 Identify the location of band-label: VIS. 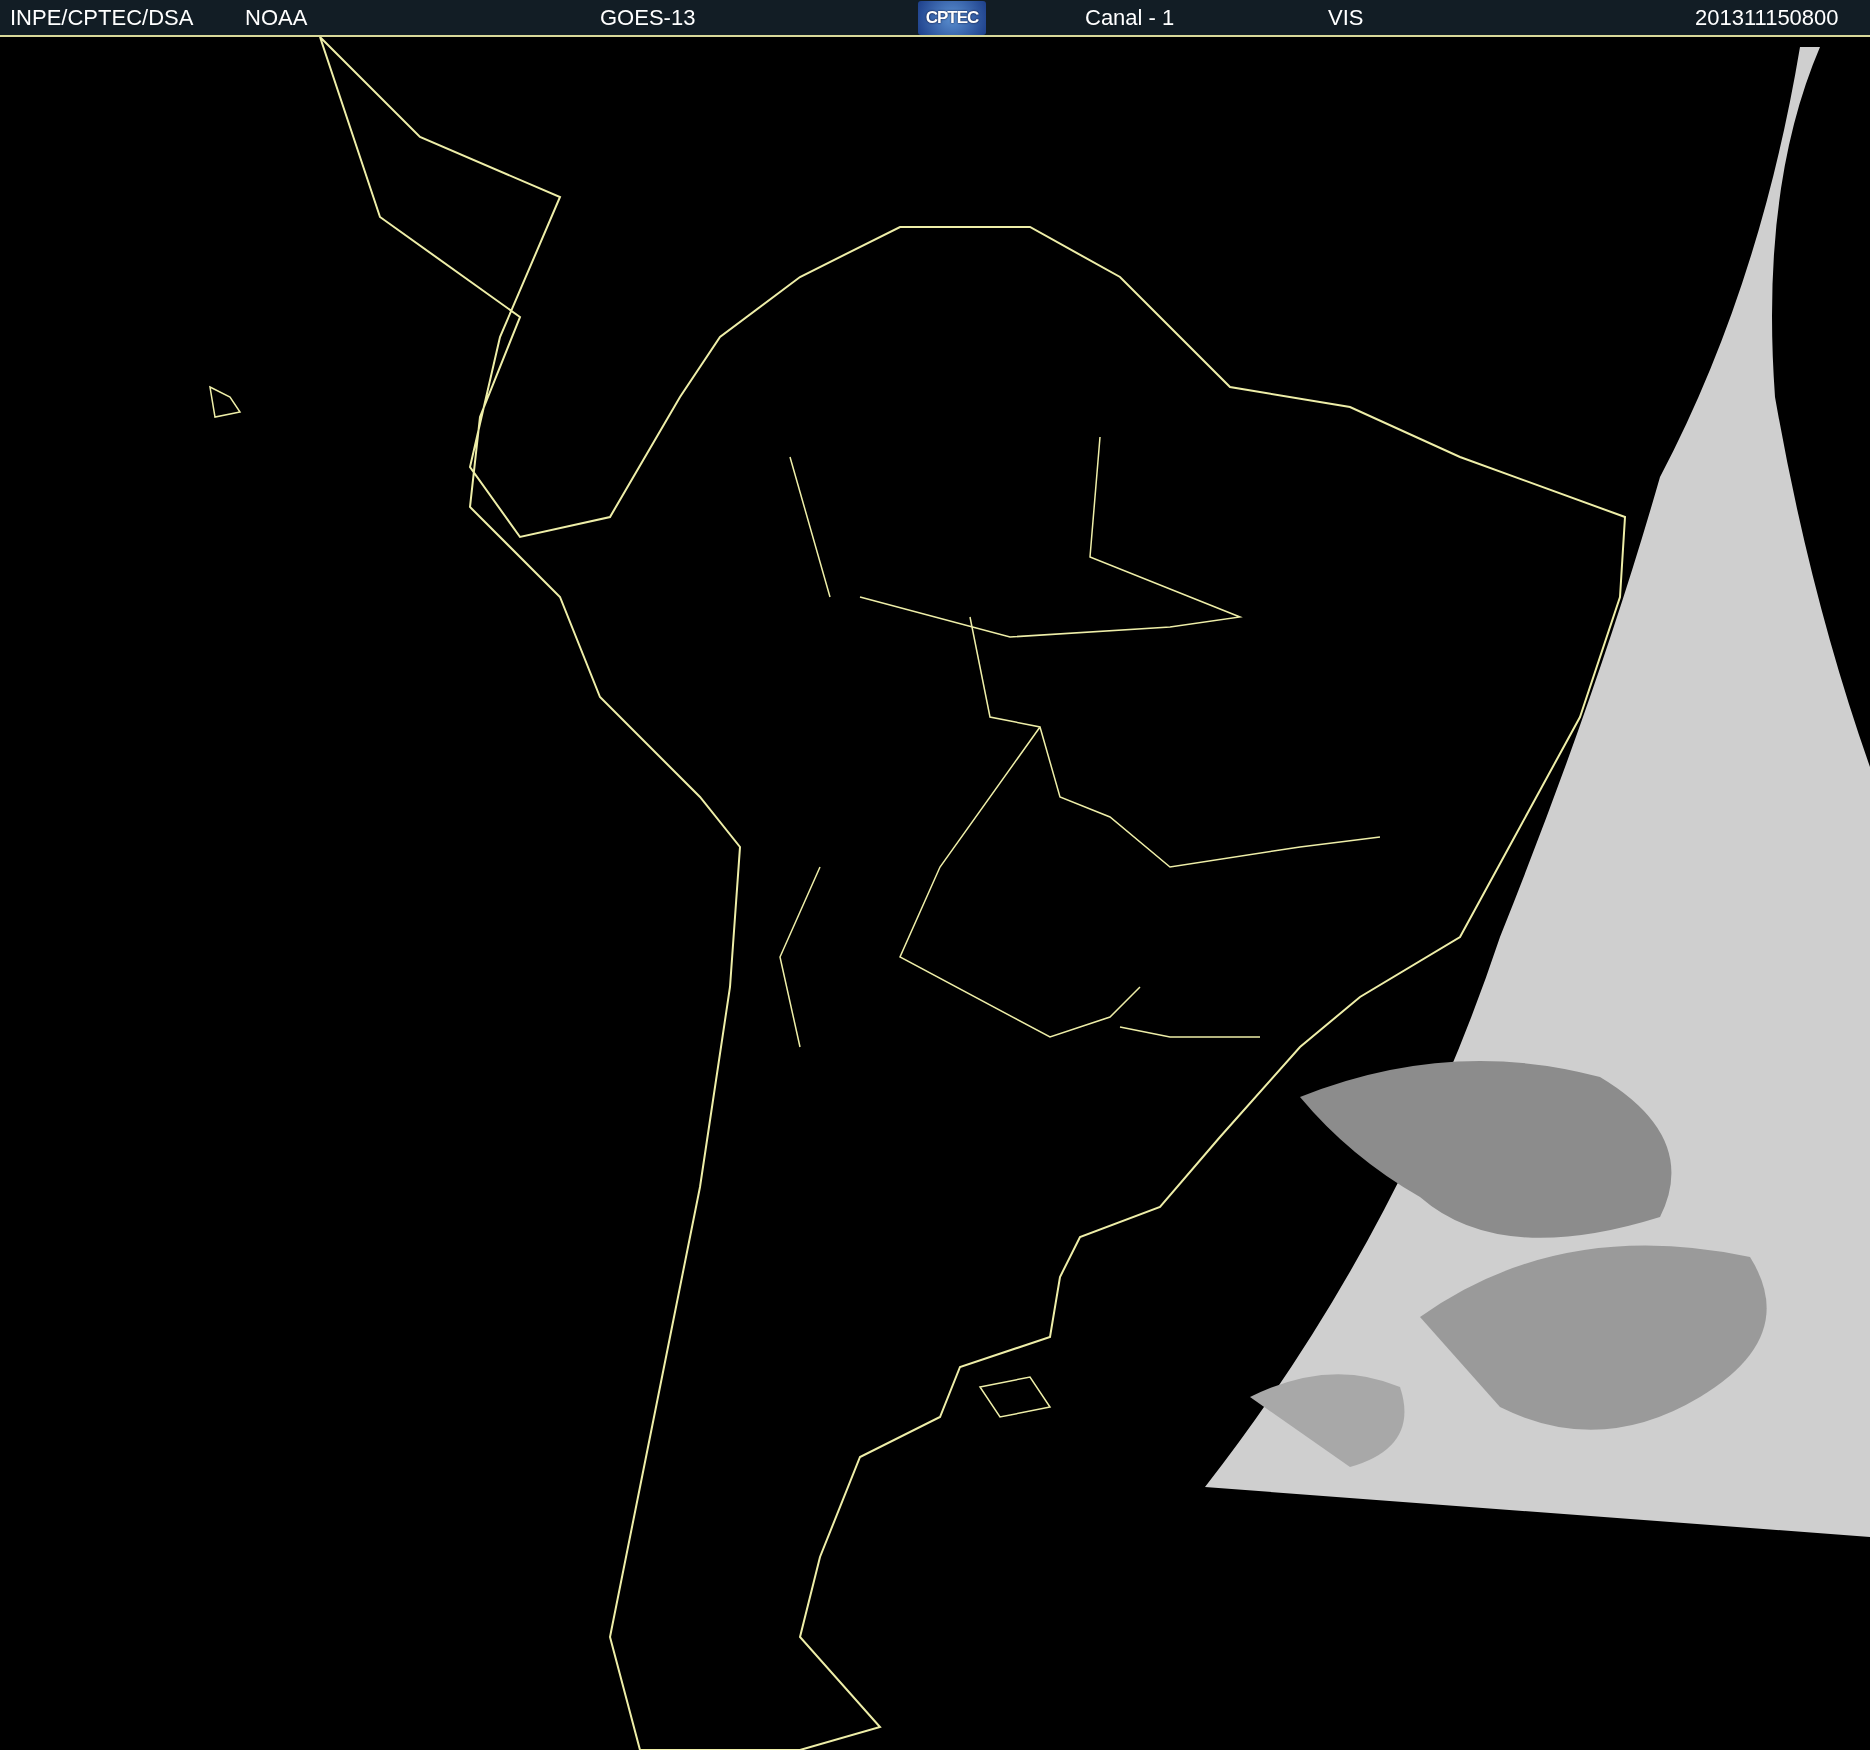
(1346, 17).